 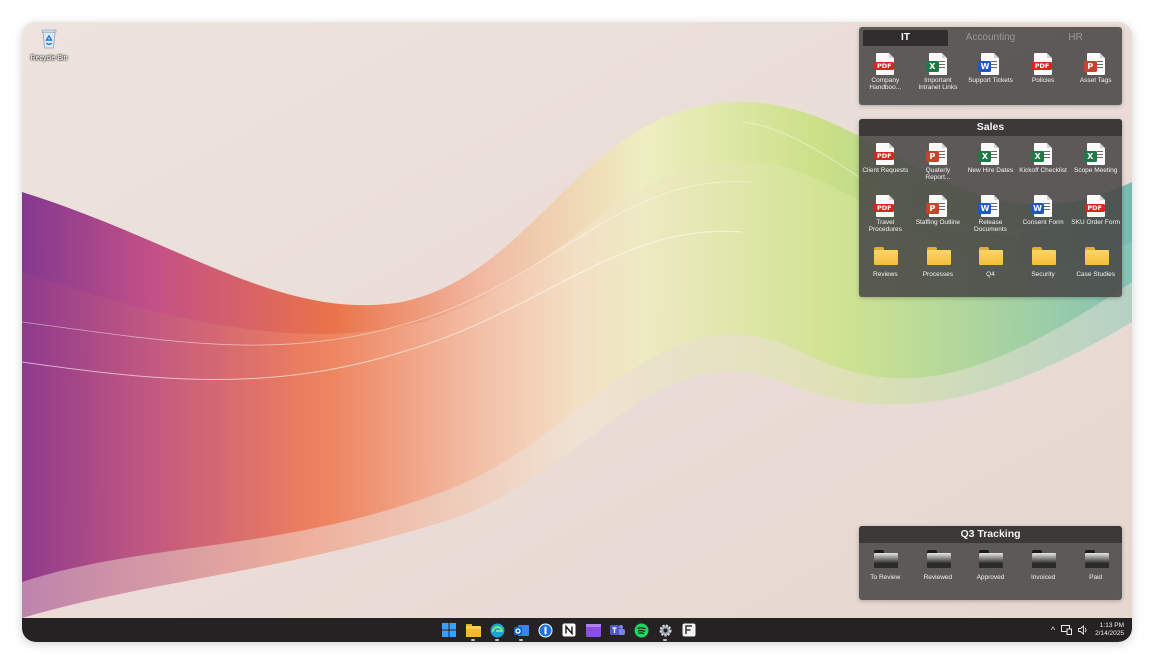 I want to click on fences-icon, so click(x=689, y=630).